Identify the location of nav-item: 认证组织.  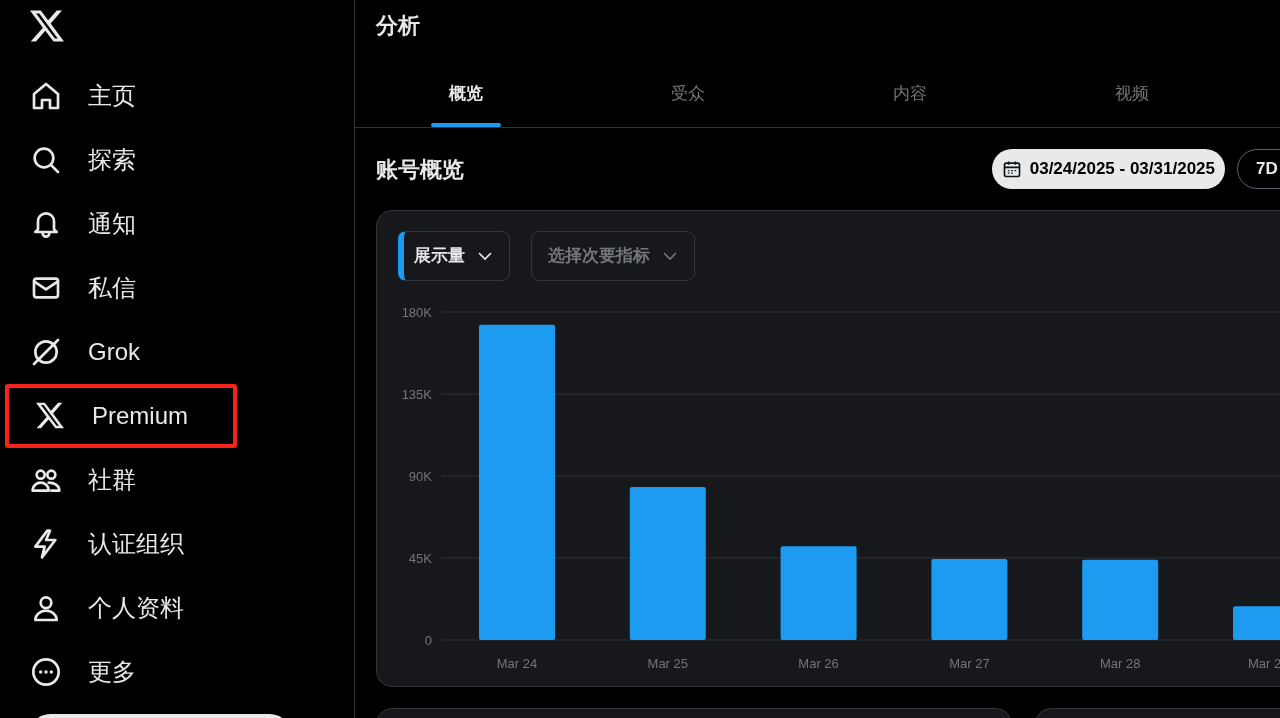
(121, 544).